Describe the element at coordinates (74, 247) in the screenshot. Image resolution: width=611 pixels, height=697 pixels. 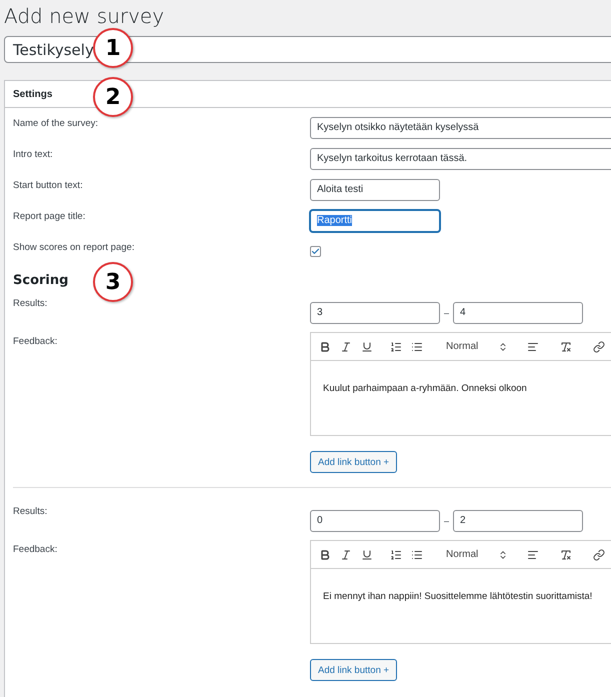
I see `field-label: Show scores on report page:` at that location.